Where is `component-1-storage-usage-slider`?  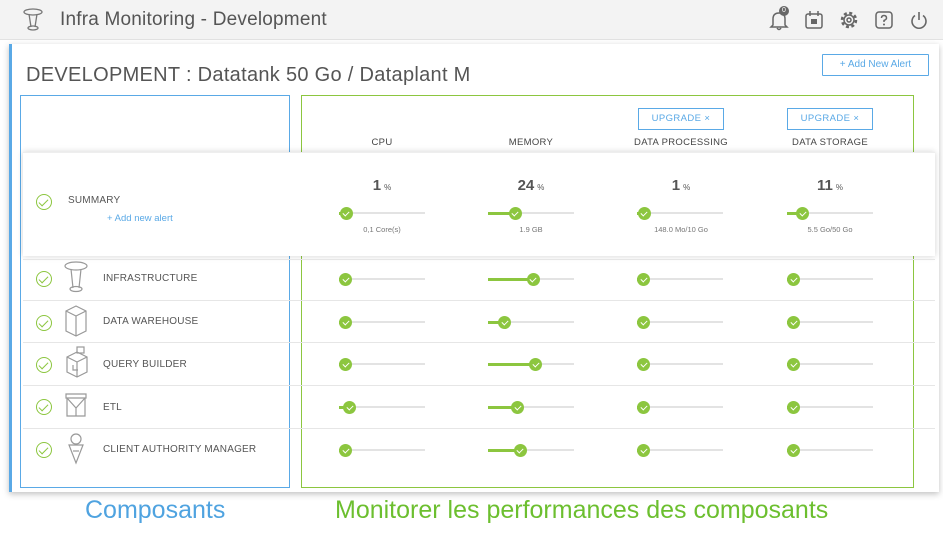
component-1-storage-usage-slider is located at coordinates (830, 279).